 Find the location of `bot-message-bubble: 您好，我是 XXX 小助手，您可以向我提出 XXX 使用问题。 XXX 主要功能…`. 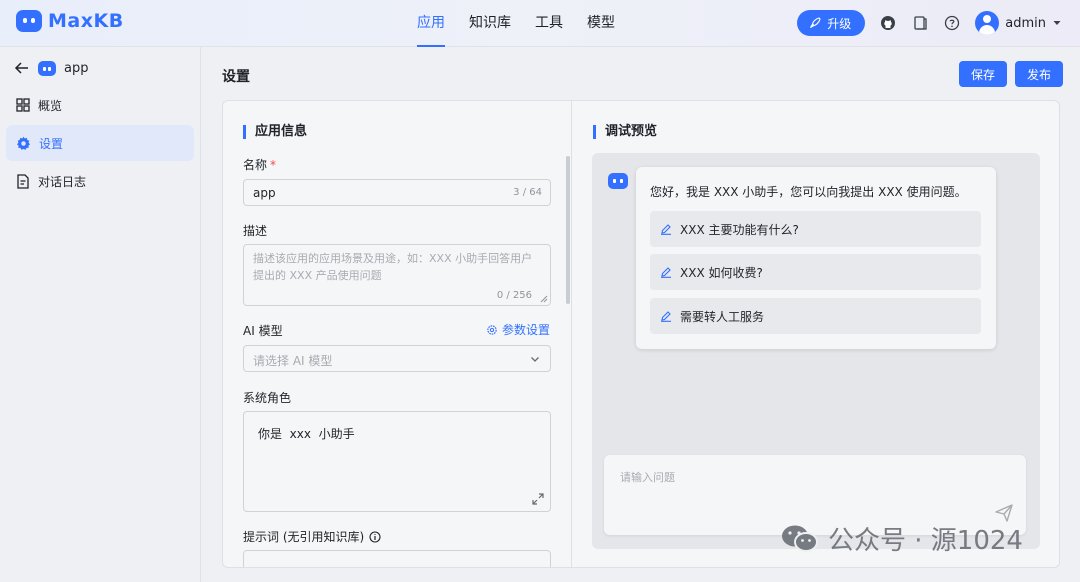

bot-message-bubble: 您好，我是 XXX 小助手，您可以向我提出 XXX 使用问题。 XXX 主要功能… is located at coordinates (816, 258).